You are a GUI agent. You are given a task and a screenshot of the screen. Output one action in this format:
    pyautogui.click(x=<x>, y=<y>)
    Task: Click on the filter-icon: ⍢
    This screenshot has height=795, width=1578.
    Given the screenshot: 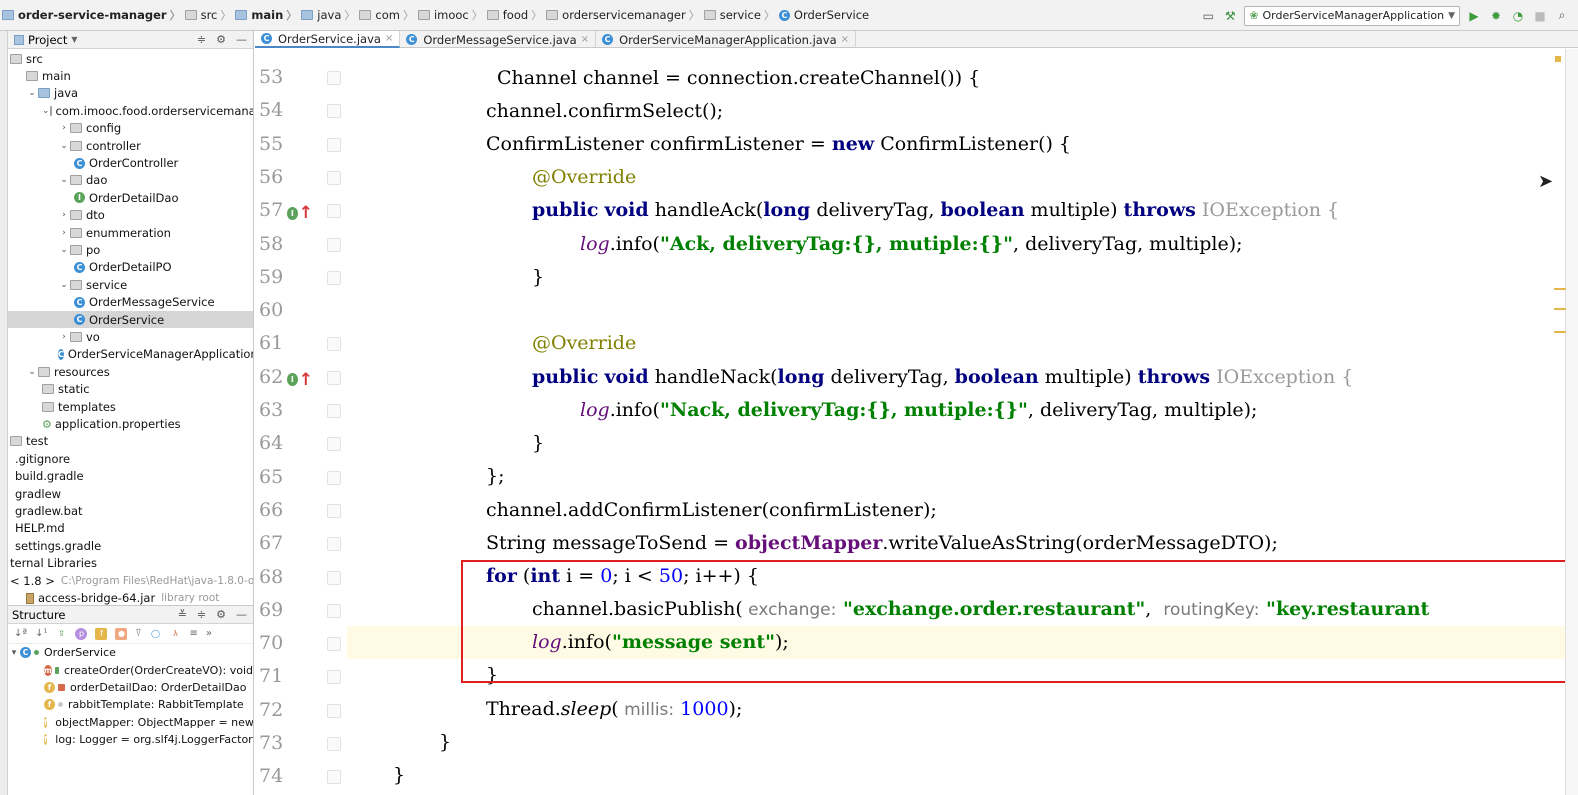 What is the action you would take?
    pyautogui.click(x=138, y=633)
    